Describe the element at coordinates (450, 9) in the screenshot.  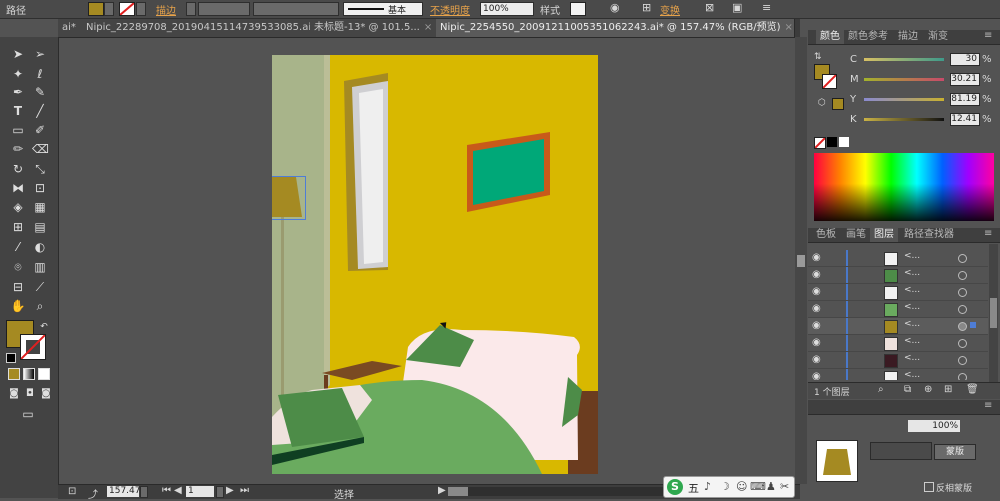
I see `opacity-label: 不透明度` at that location.